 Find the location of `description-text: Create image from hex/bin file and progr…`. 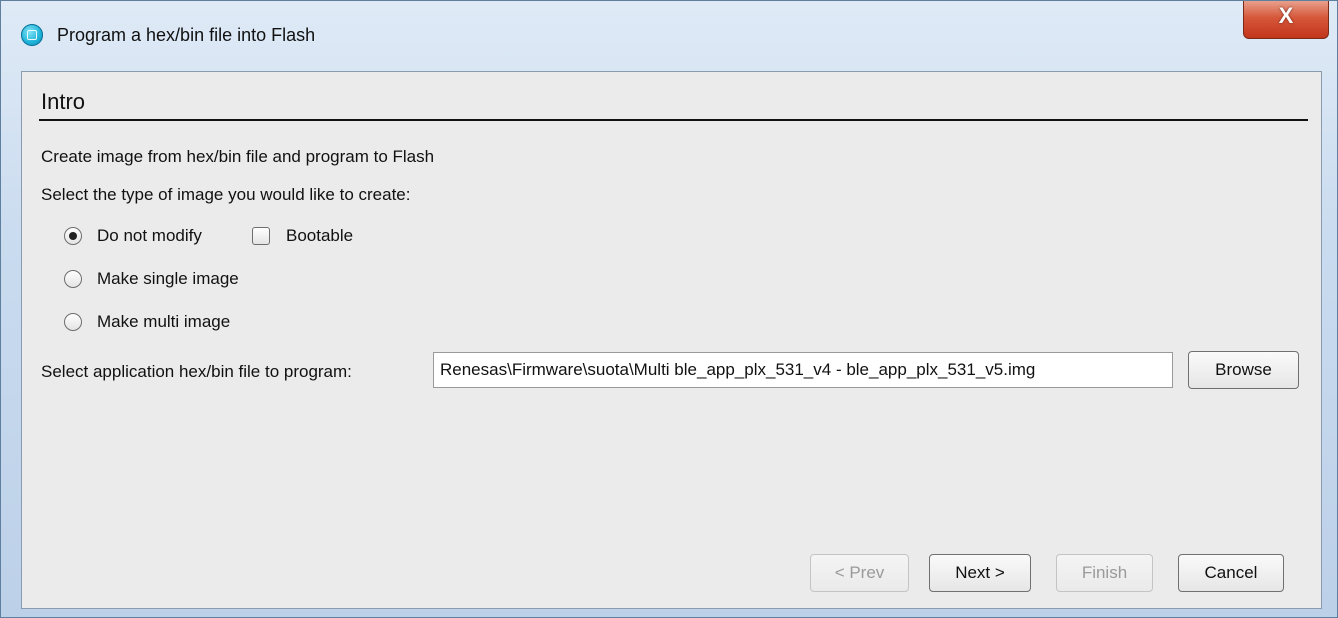

description-text: Create image from hex/bin file and progr… is located at coordinates (238, 156).